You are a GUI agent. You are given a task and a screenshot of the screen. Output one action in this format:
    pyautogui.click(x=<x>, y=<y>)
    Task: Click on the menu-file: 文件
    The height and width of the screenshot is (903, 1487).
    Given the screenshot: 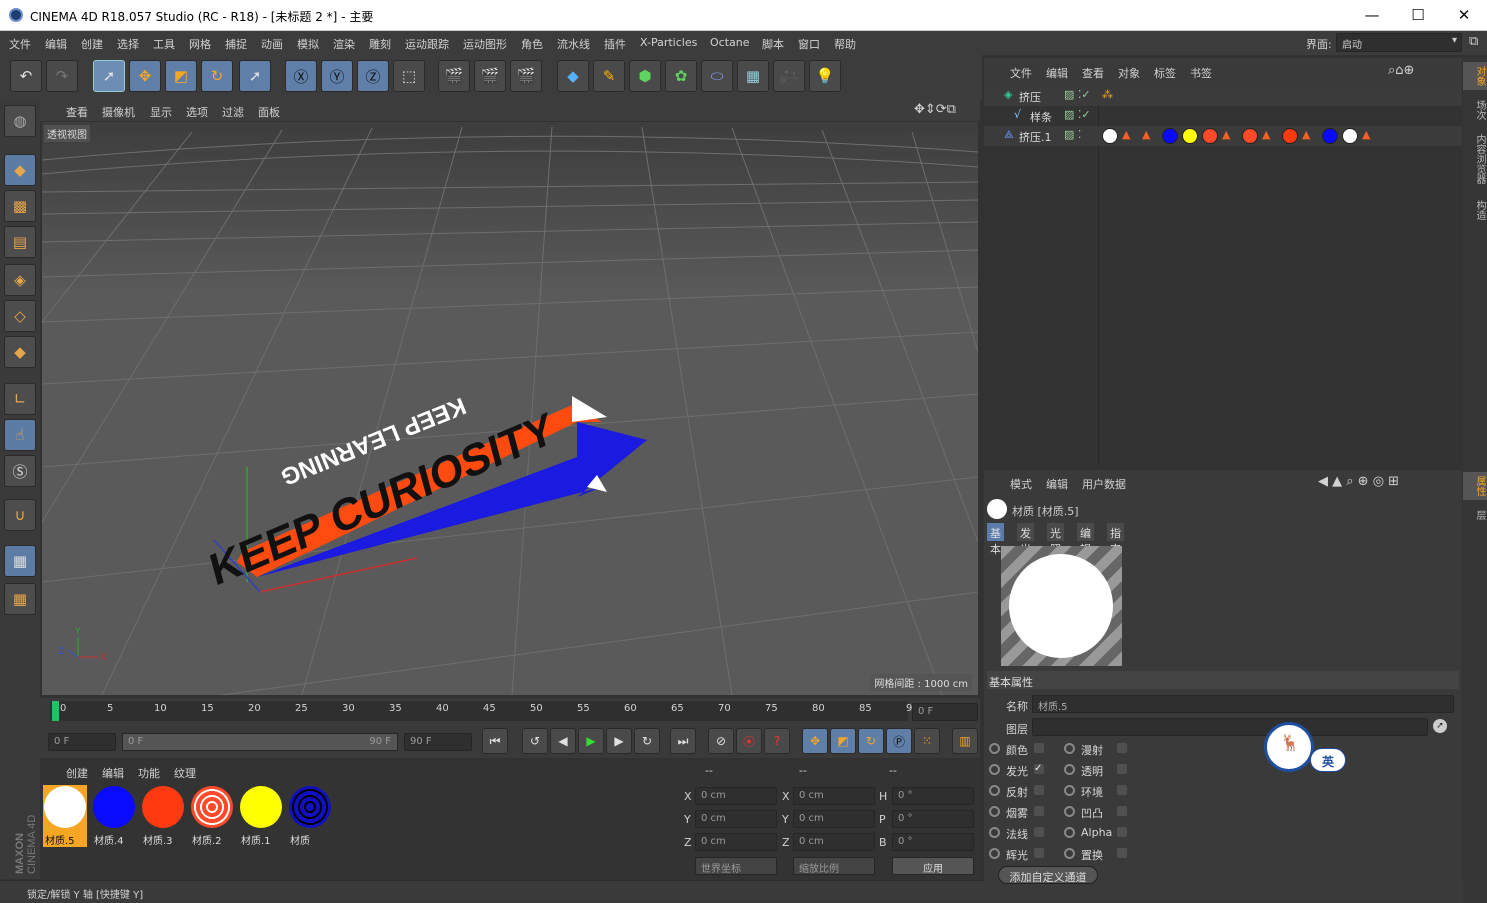 What is the action you would take?
    pyautogui.click(x=20, y=44)
    